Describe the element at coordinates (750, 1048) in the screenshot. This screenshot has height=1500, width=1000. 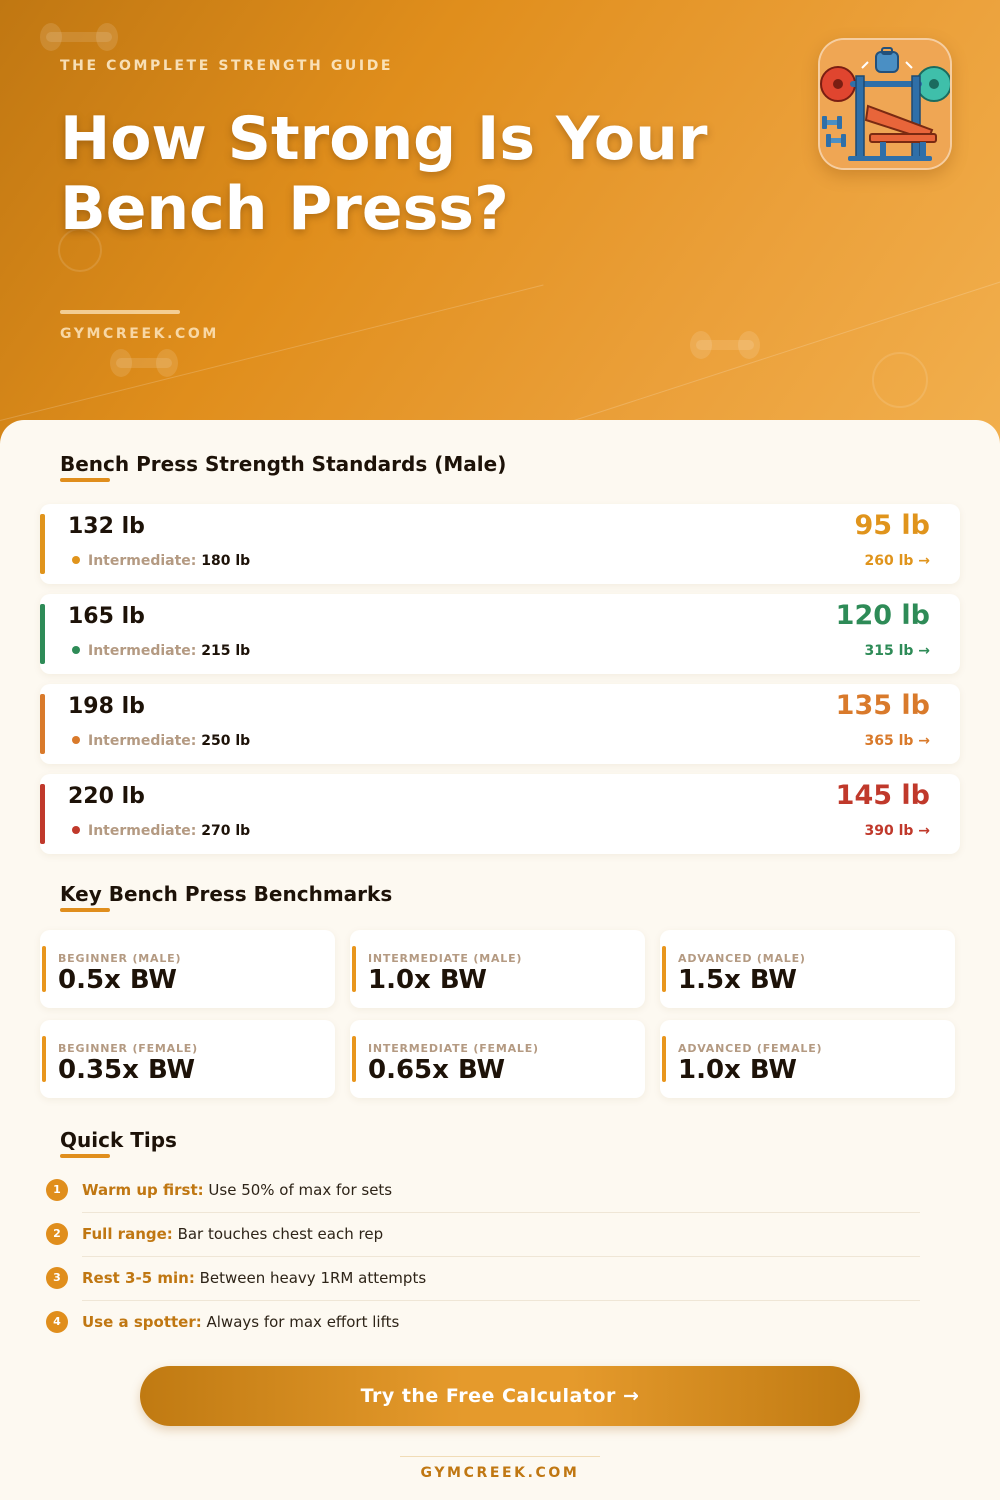
I see `benchmark-label: ADVANCED (FEMALE)` at that location.